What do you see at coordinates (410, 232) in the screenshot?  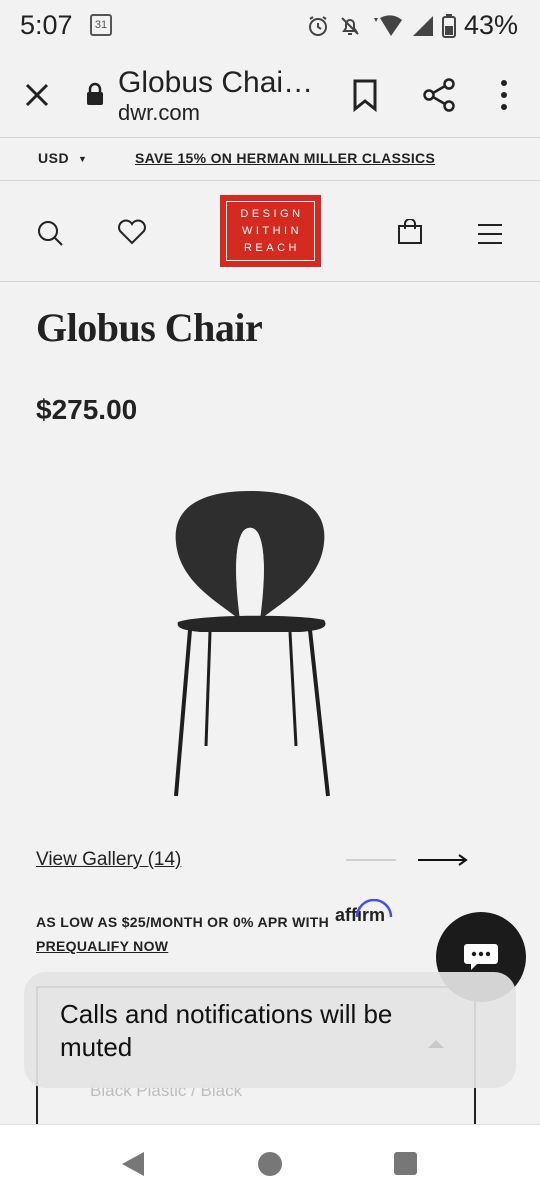 I see `shopping-bag-icon` at bounding box center [410, 232].